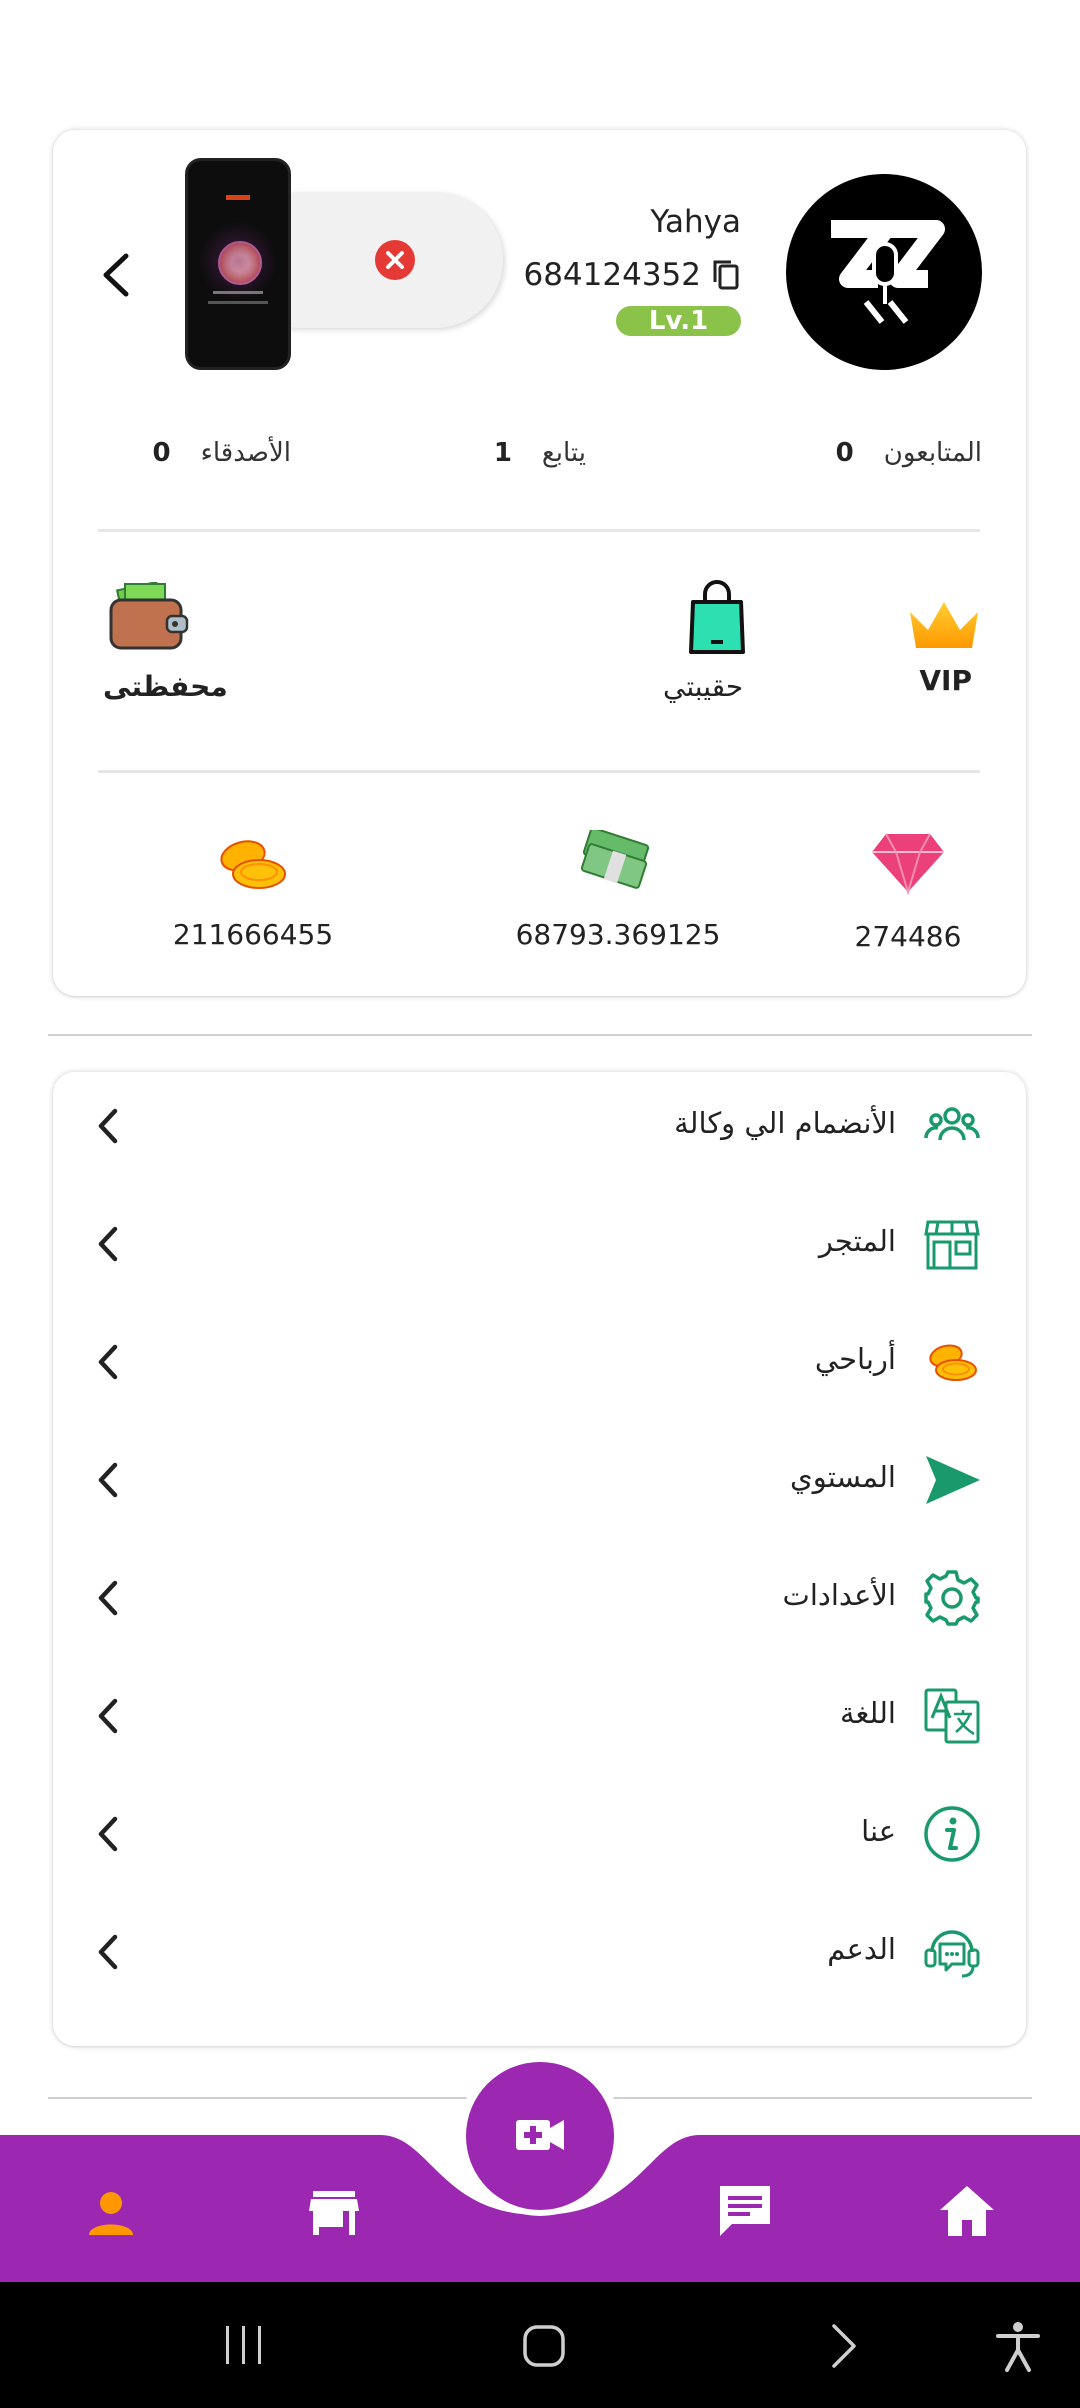 The height and width of the screenshot is (2408, 1080). I want to click on menu-item-label: عنا, so click(878, 1831).